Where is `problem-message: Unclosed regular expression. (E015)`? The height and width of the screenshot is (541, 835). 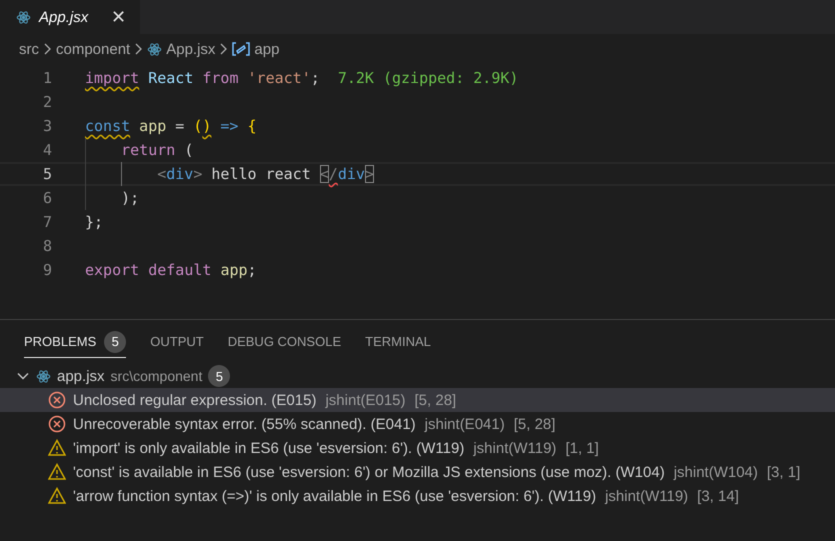 problem-message: Unclosed regular expression. (E015) is located at coordinates (194, 400).